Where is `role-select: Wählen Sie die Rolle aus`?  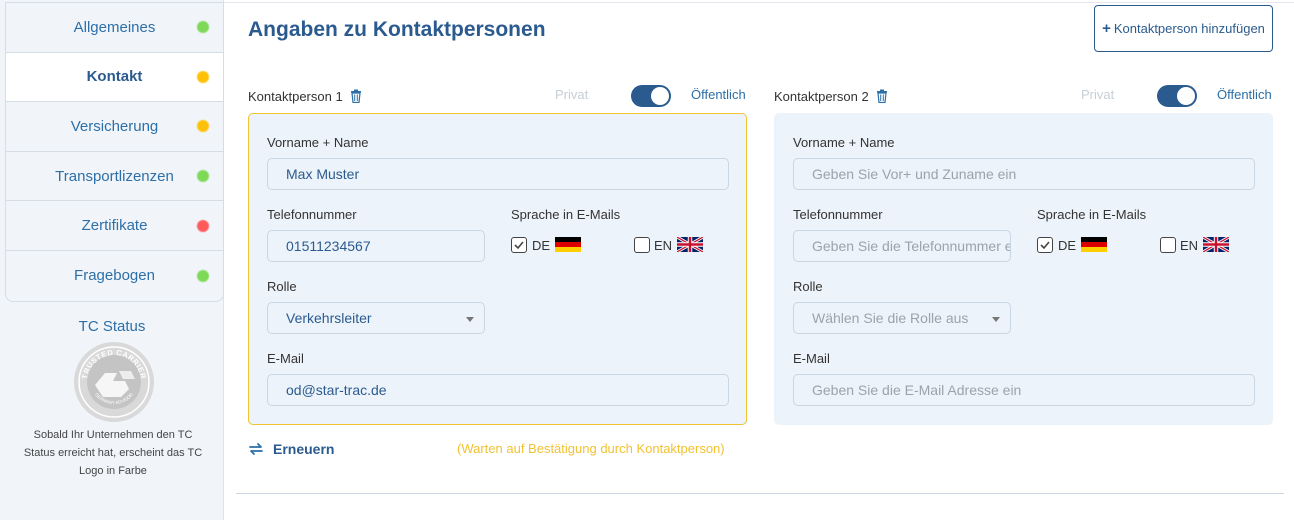
role-select: Wählen Sie die Rolle aus is located at coordinates (902, 318).